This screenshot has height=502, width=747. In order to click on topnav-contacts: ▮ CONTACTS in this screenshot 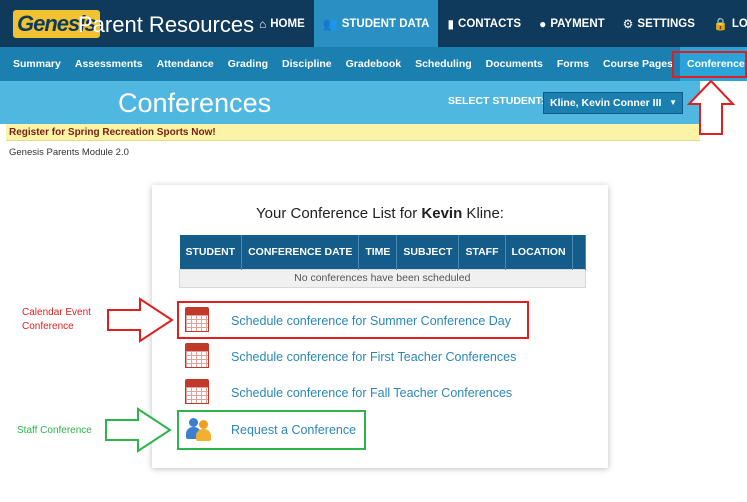, I will do `click(484, 23)`.